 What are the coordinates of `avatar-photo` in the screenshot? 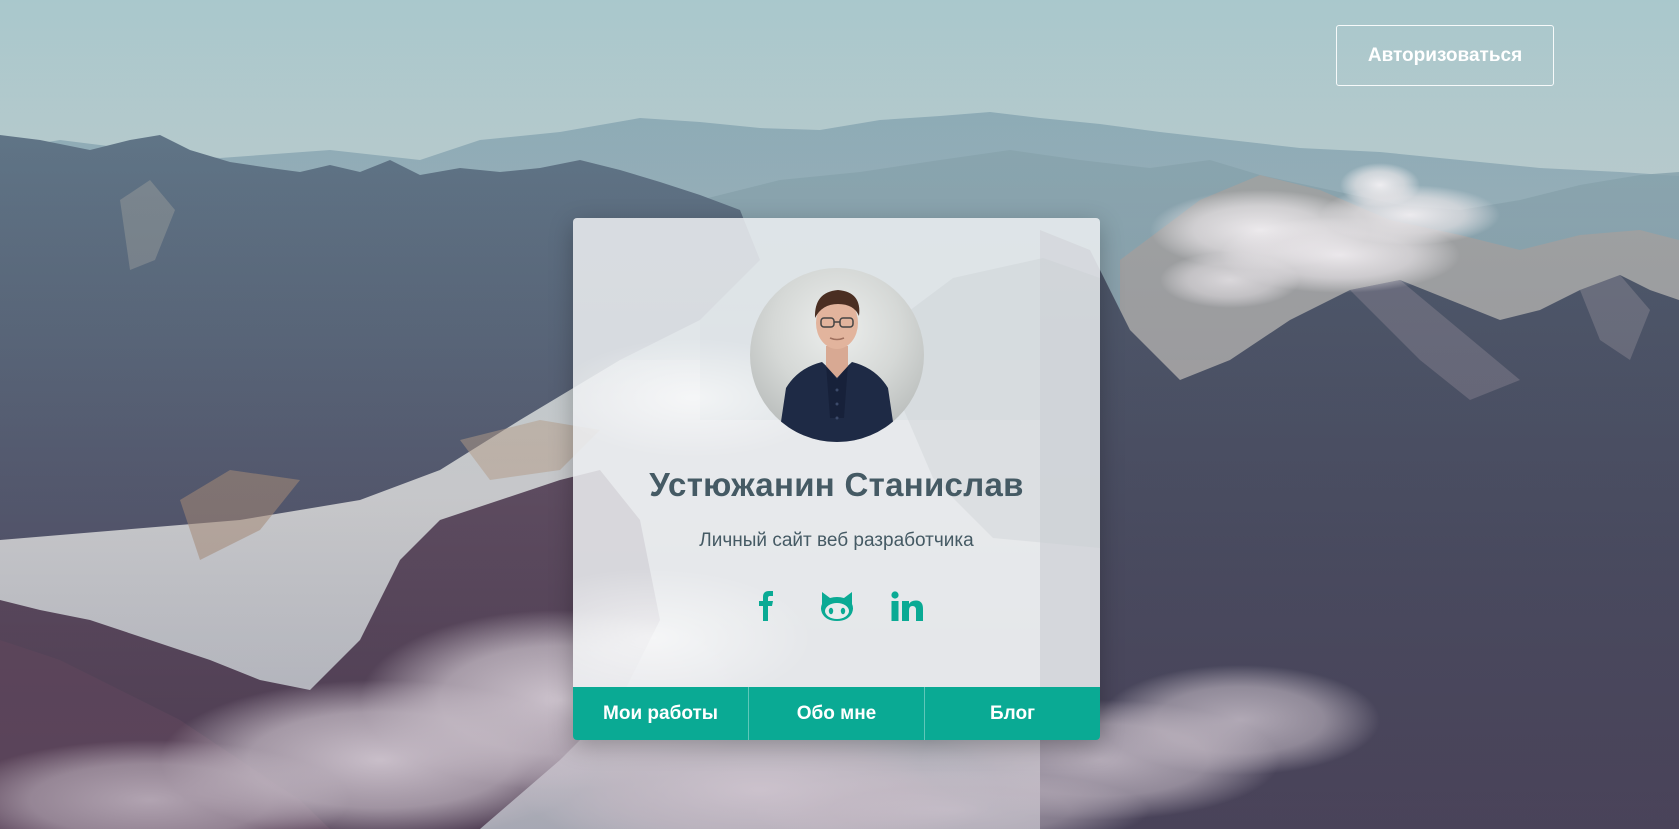 It's located at (837, 366).